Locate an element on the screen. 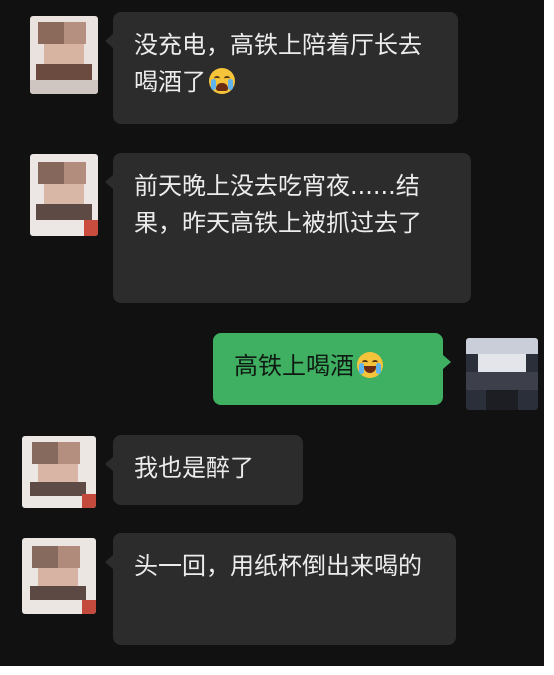  message-text: 头一回，用纸杯倒出来喝的 is located at coordinates (278, 566).